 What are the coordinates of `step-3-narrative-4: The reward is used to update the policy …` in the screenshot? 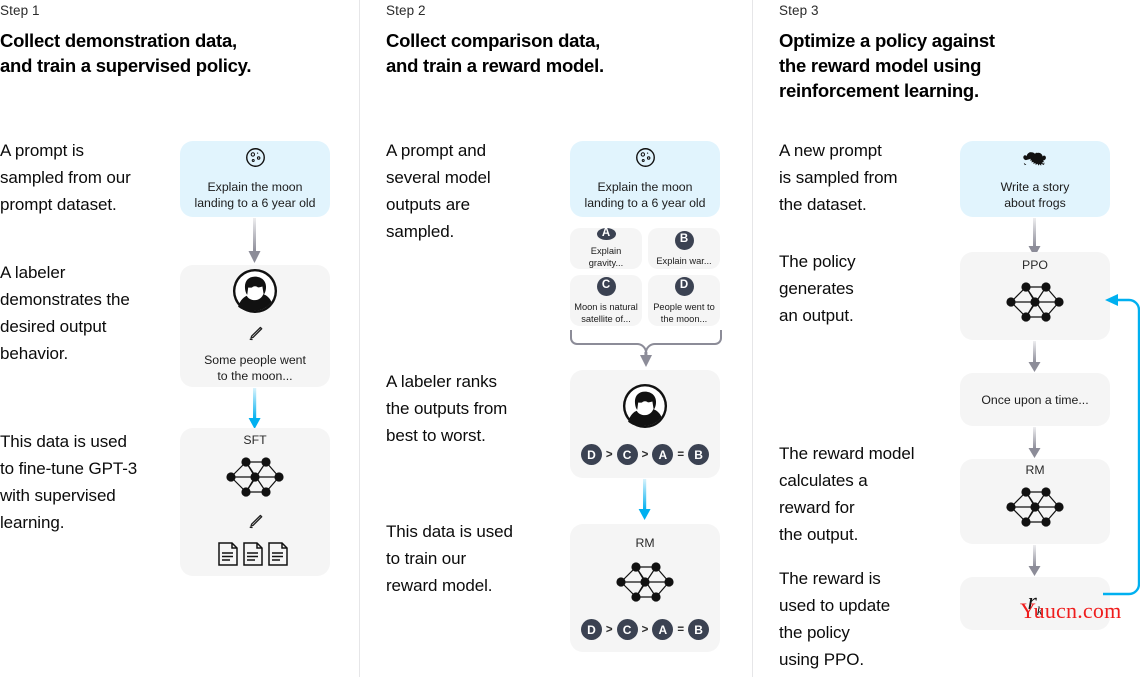 It's located at (835, 619).